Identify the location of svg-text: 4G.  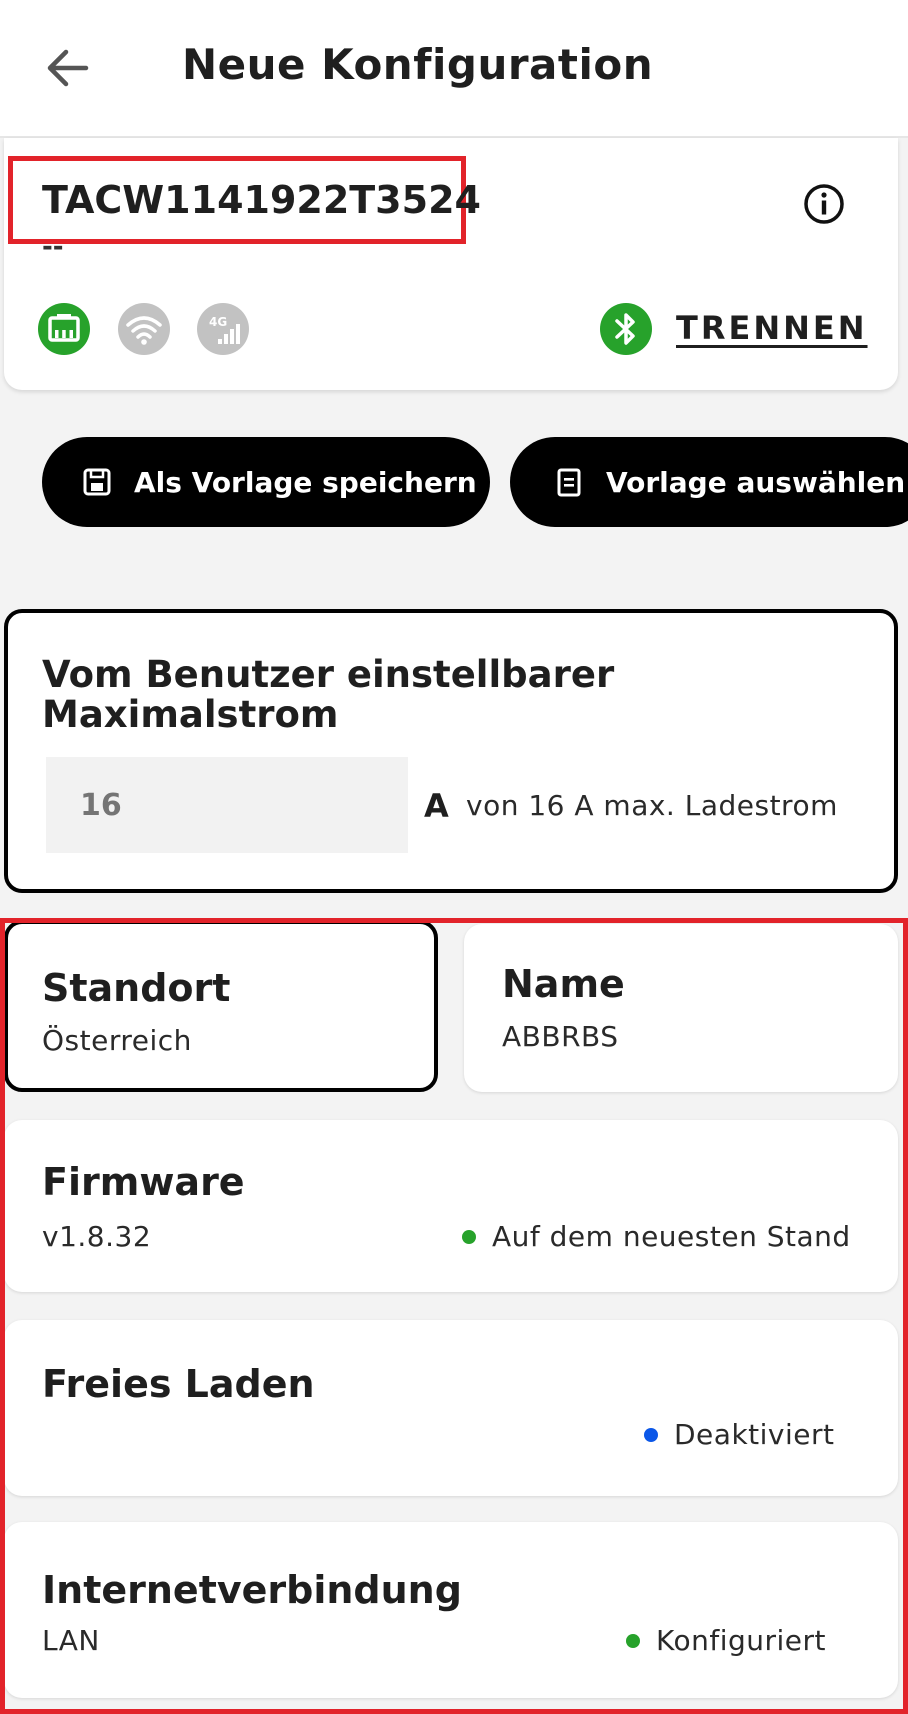
(218, 322).